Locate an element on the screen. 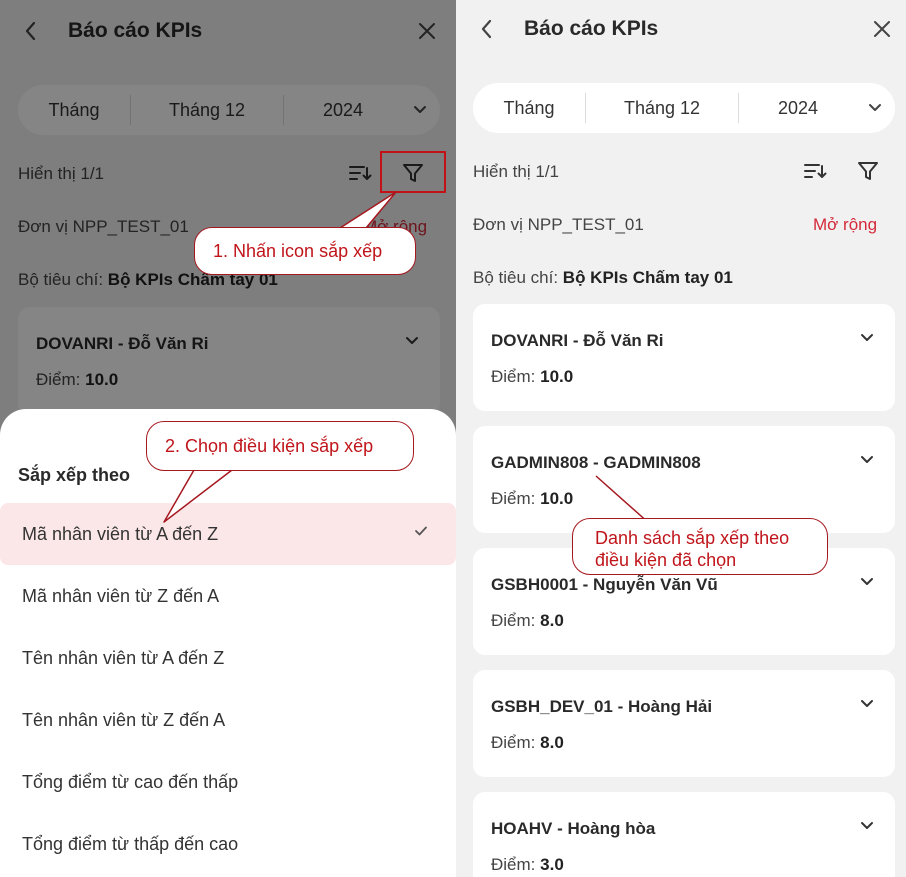  back-button is located at coordinates (487, 29).